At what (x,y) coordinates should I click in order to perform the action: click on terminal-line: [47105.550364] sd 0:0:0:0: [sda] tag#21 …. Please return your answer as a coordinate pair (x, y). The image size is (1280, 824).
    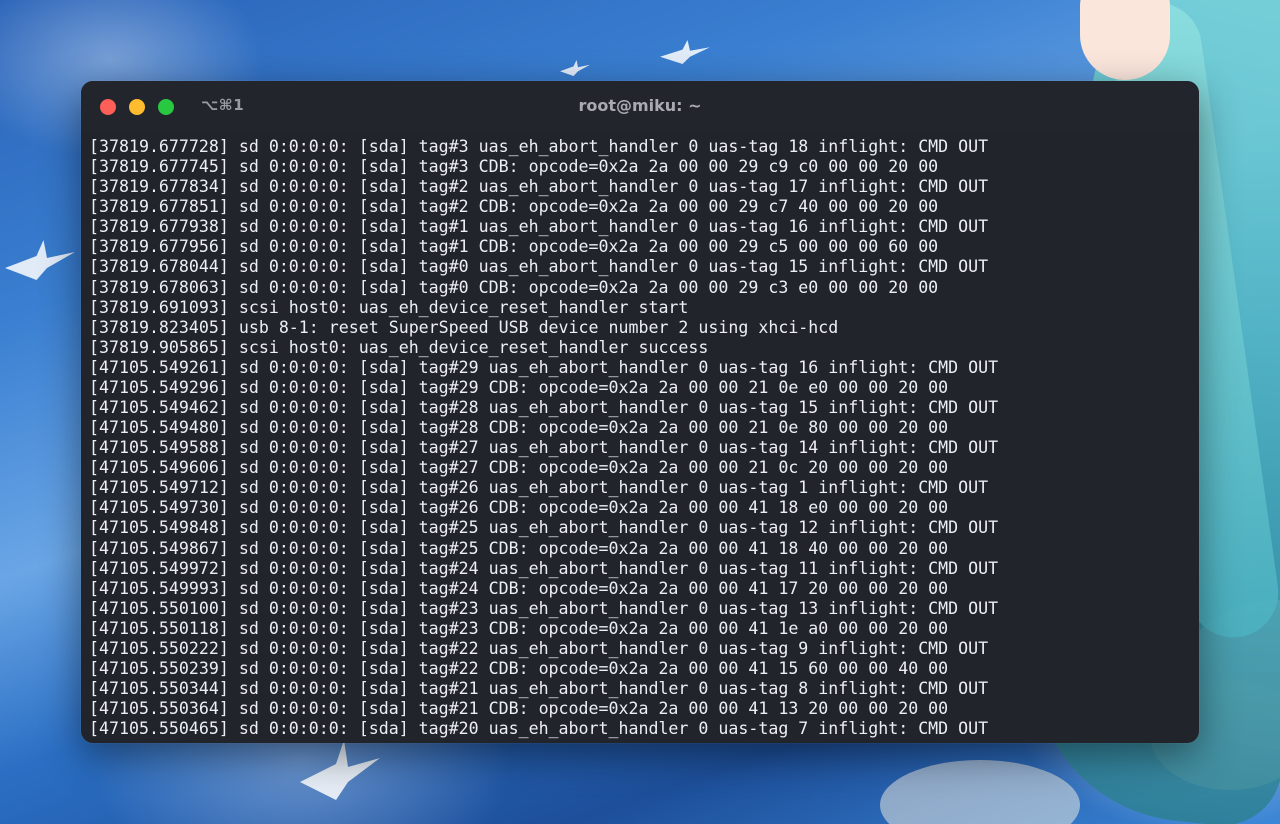
    Looking at the image, I should click on (519, 709).